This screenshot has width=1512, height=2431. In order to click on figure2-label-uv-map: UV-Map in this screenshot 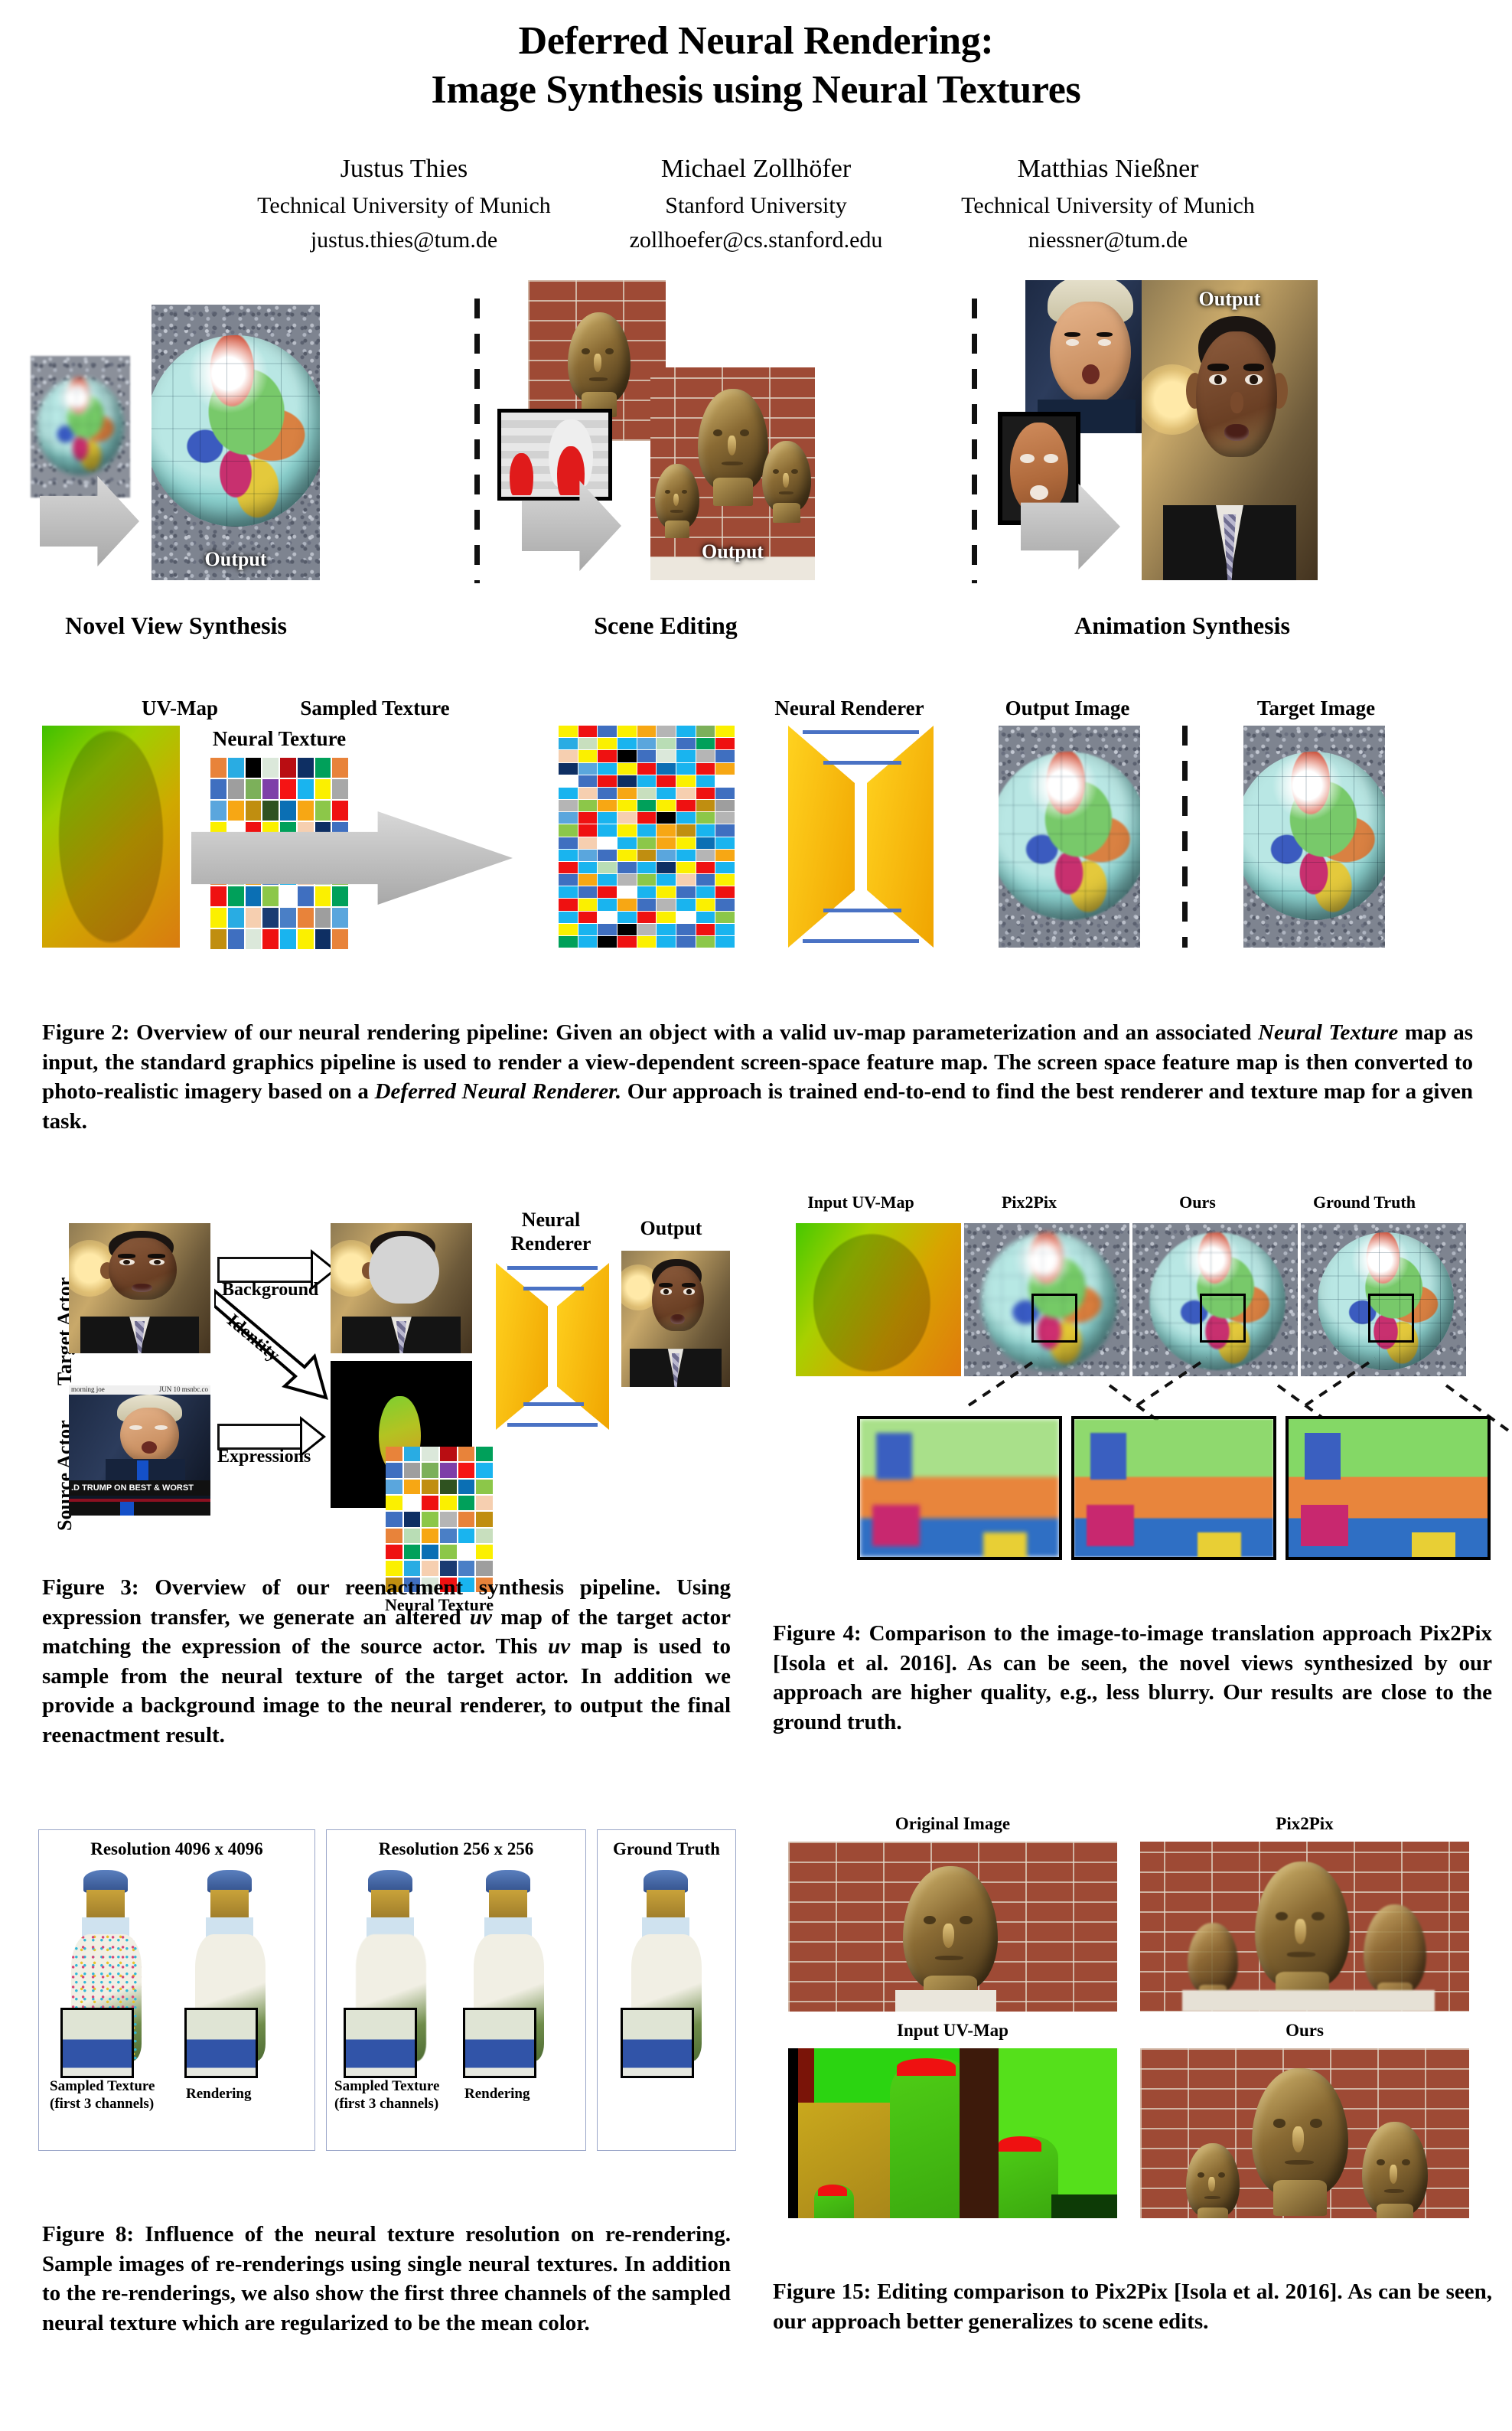, I will do `click(180, 708)`.